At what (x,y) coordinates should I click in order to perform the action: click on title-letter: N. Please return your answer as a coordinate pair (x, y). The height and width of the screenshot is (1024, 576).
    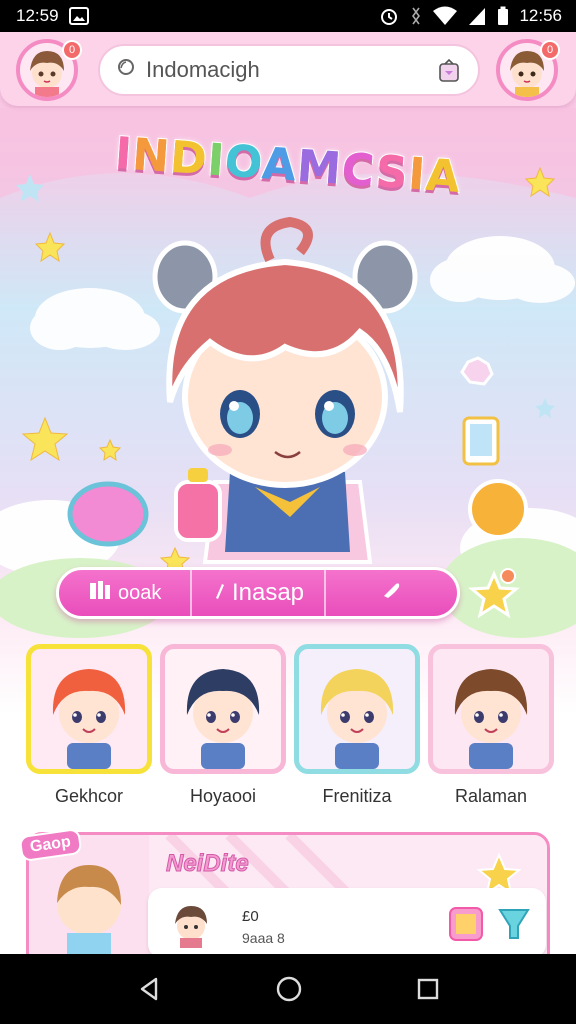
    Looking at the image, I should click on (151, 156).